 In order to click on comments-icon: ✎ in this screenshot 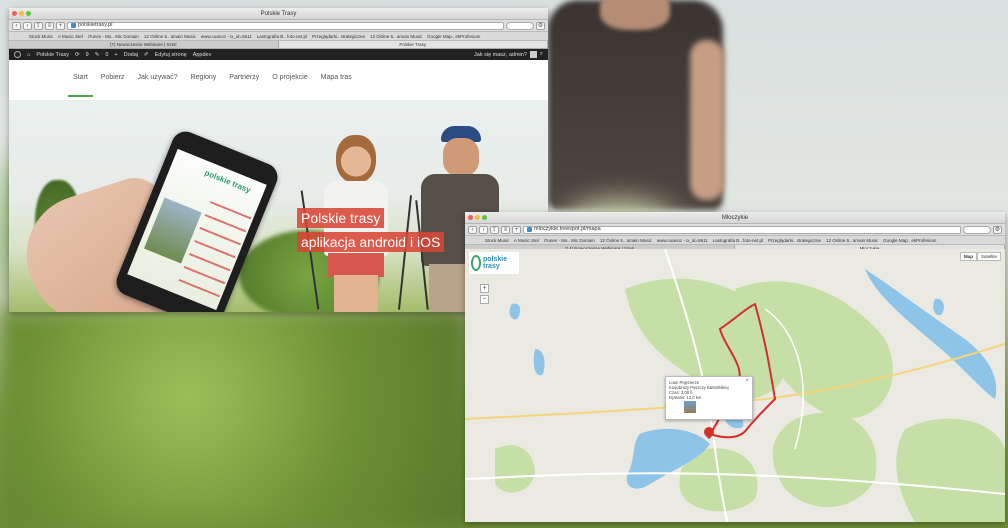, I will do `click(97, 55)`.